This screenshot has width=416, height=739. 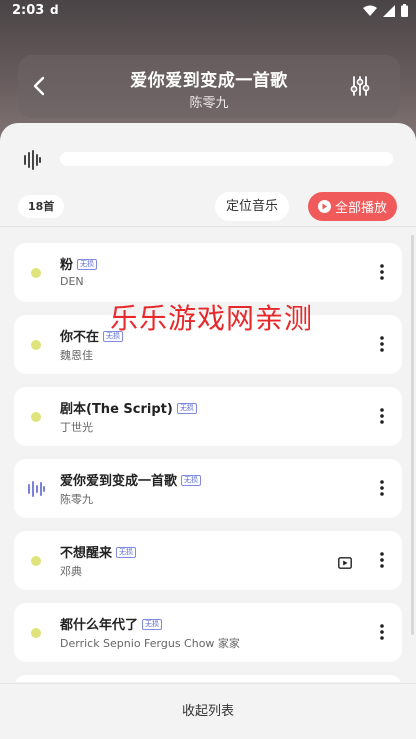 I want to click on signal-icon, so click(x=389, y=10).